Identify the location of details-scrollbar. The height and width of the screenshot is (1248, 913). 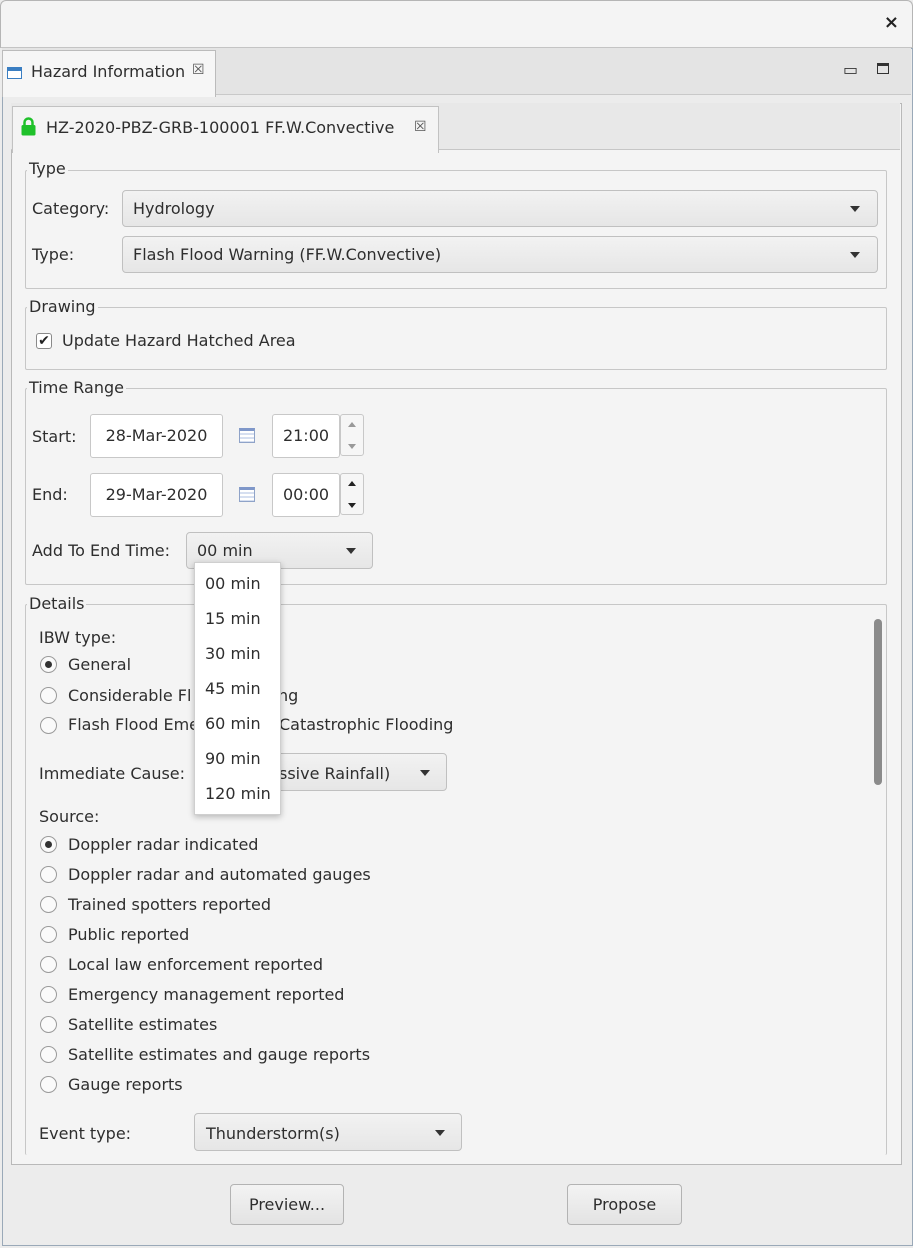
(878, 702).